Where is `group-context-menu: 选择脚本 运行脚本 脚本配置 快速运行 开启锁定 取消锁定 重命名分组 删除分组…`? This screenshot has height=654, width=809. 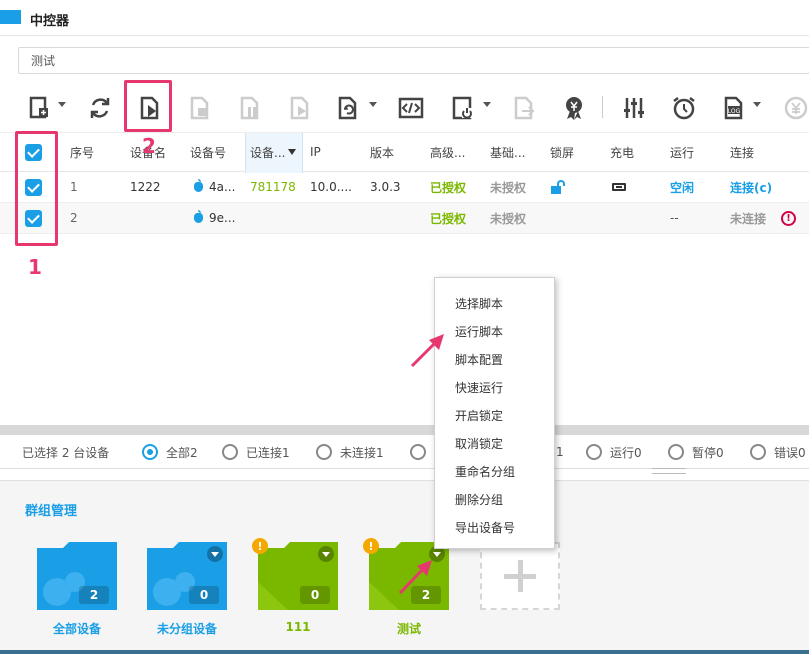
group-context-menu: 选择脚本 运行脚本 脚本配置 快速运行 开启锁定 取消锁定 重命名分组 删除分组… is located at coordinates (494, 413).